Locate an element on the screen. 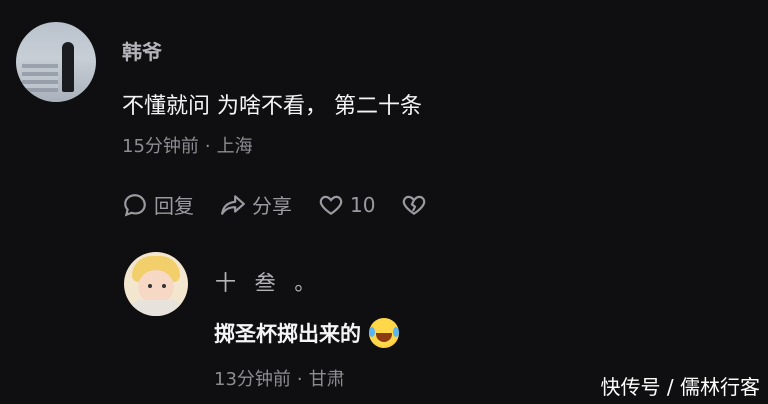 The width and height of the screenshot is (768, 404). avatar-figure is located at coordinates (68, 67).